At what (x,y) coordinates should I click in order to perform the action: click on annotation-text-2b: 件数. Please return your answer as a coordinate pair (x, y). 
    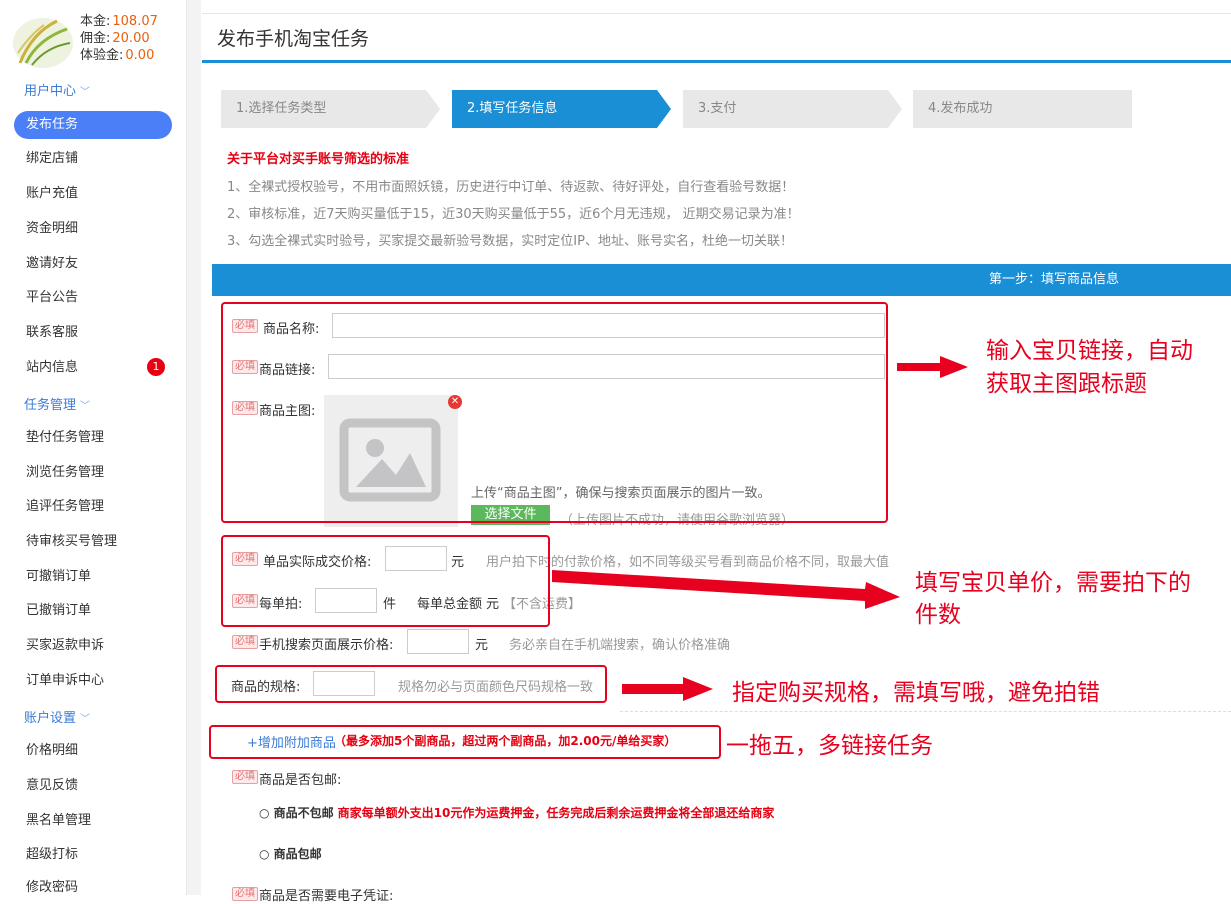
    Looking at the image, I should click on (938, 615).